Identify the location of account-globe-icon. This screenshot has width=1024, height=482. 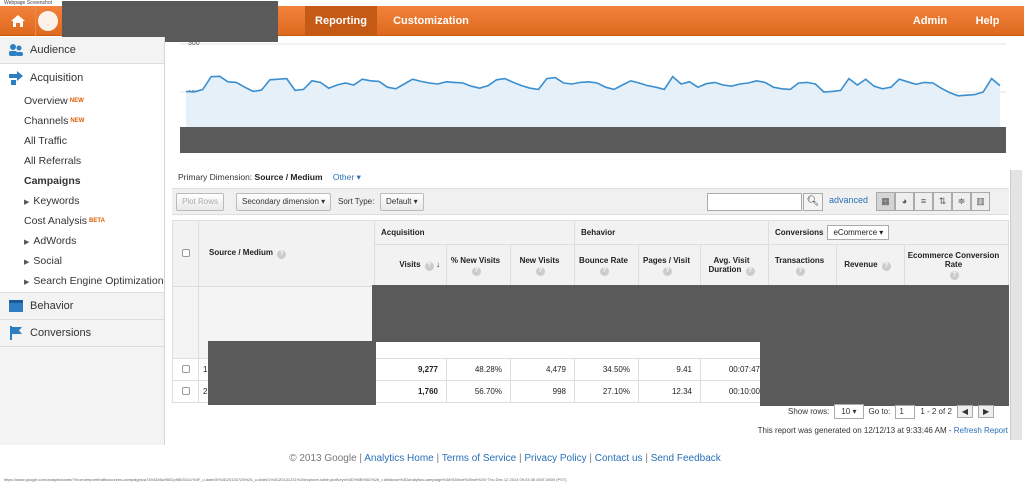
(48, 21).